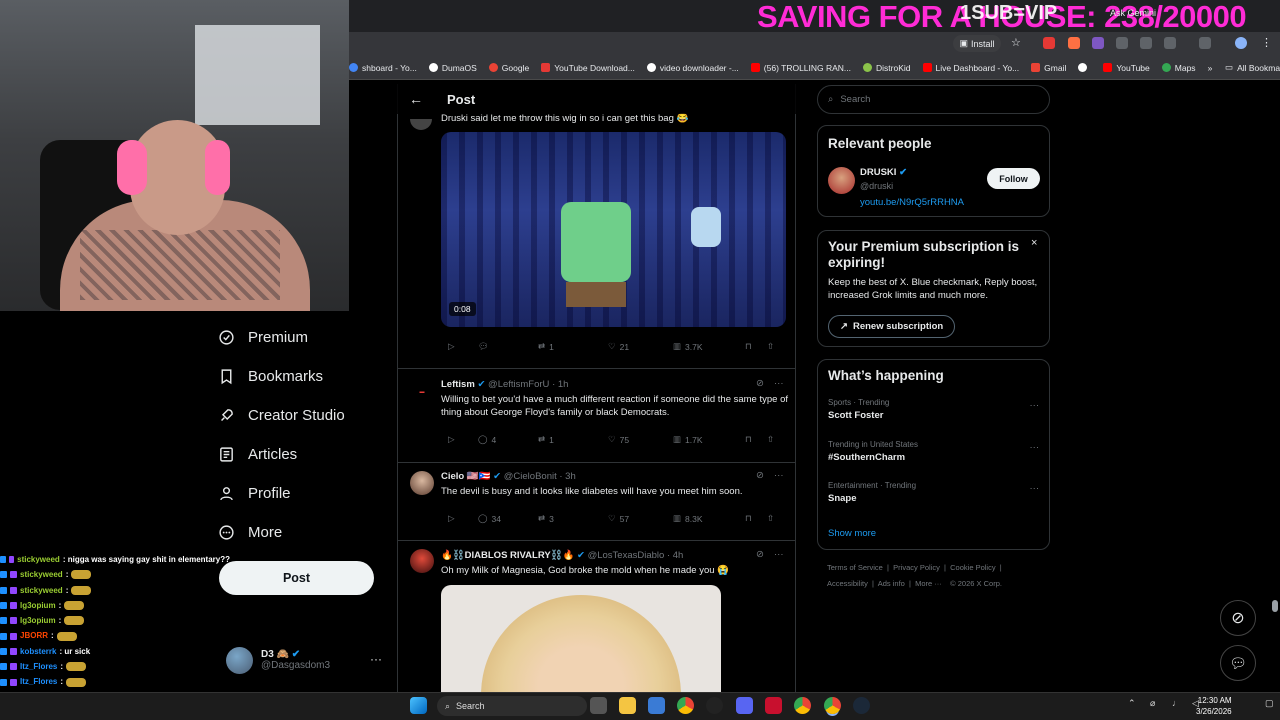 This screenshot has height=720, width=1280. What do you see at coordinates (508, 439) in the screenshot?
I see `reply-button: ◯ 4` at bounding box center [508, 439].